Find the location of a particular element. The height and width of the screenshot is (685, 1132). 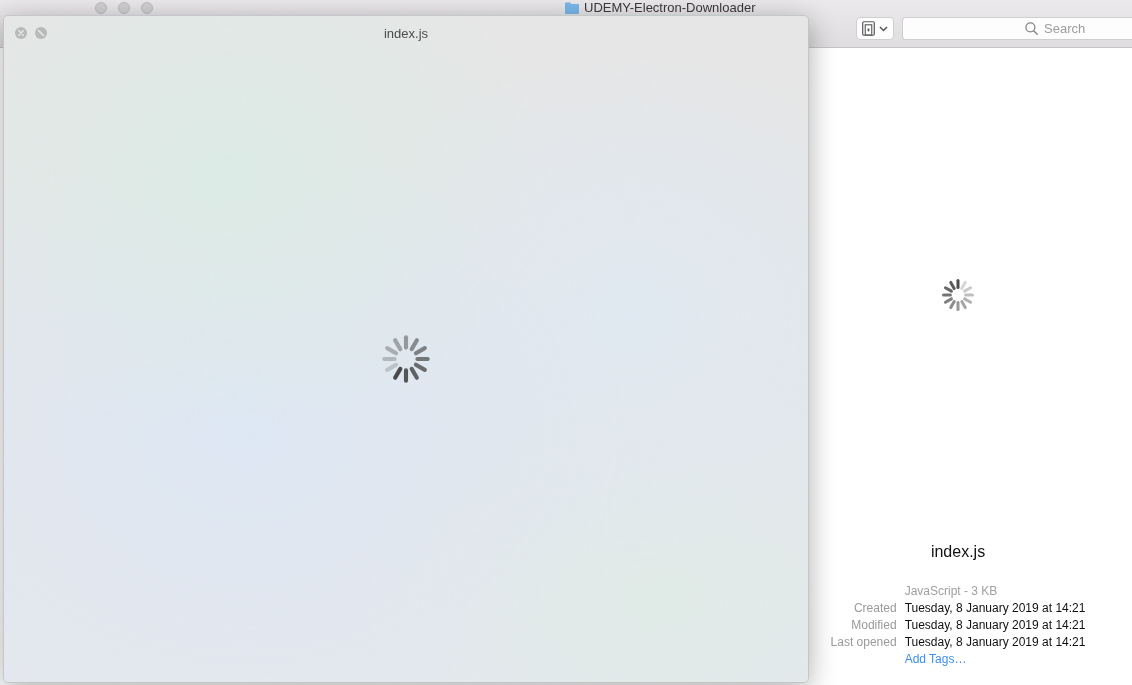

detail-label: Modified is located at coordinates (873, 625).